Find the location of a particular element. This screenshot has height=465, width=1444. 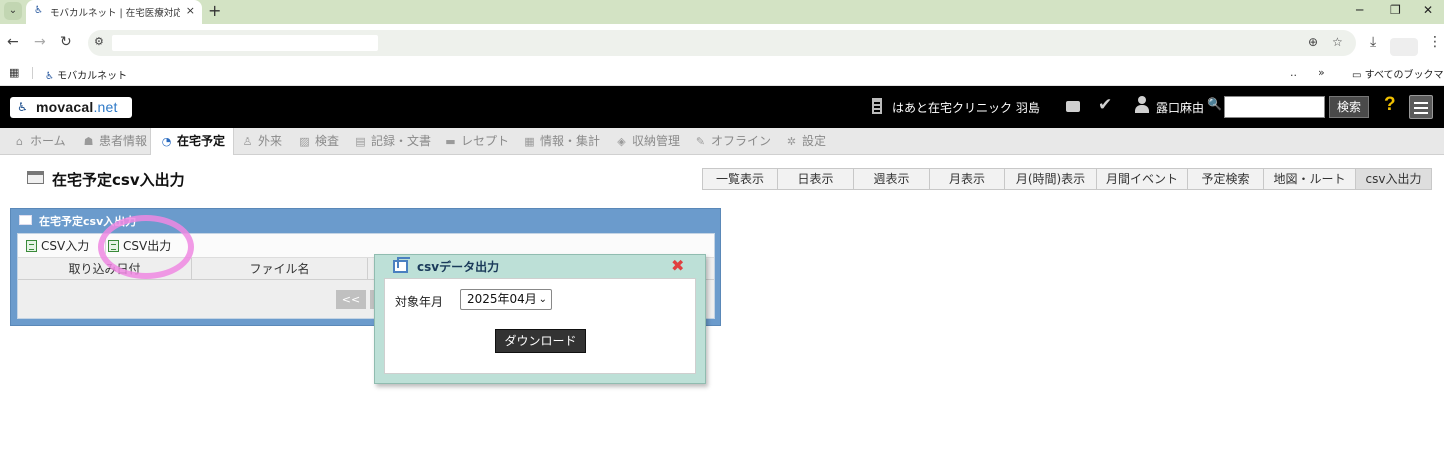

logo-text: movacal.net is located at coordinates (77, 107).